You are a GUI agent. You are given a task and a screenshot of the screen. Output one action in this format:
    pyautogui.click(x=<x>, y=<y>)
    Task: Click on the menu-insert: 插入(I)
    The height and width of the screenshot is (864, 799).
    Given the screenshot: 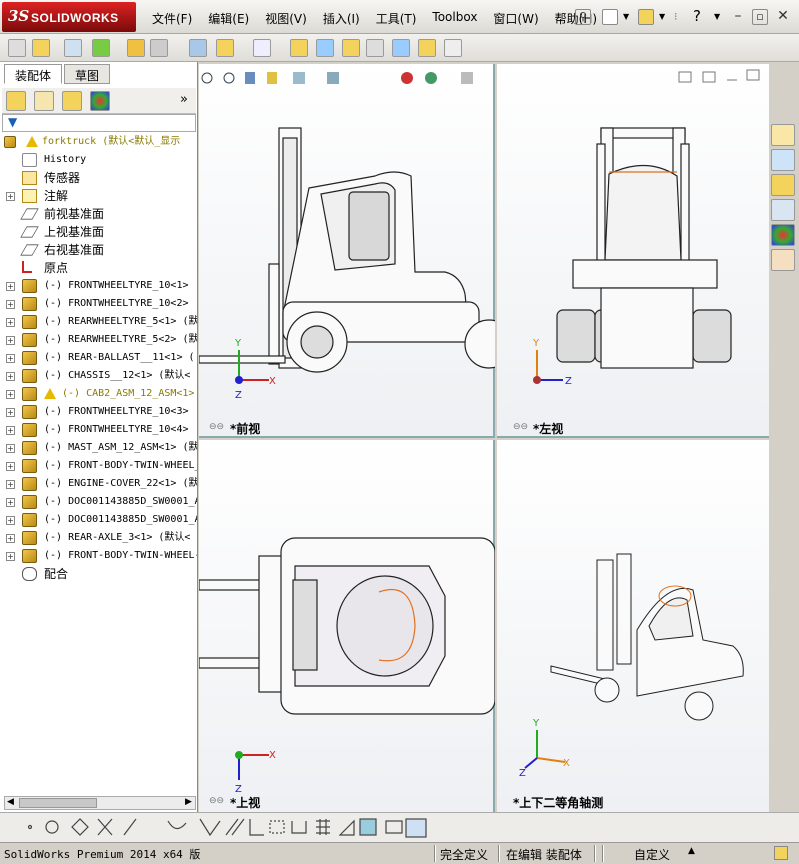 What is the action you would take?
    pyautogui.click(x=341, y=18)
    